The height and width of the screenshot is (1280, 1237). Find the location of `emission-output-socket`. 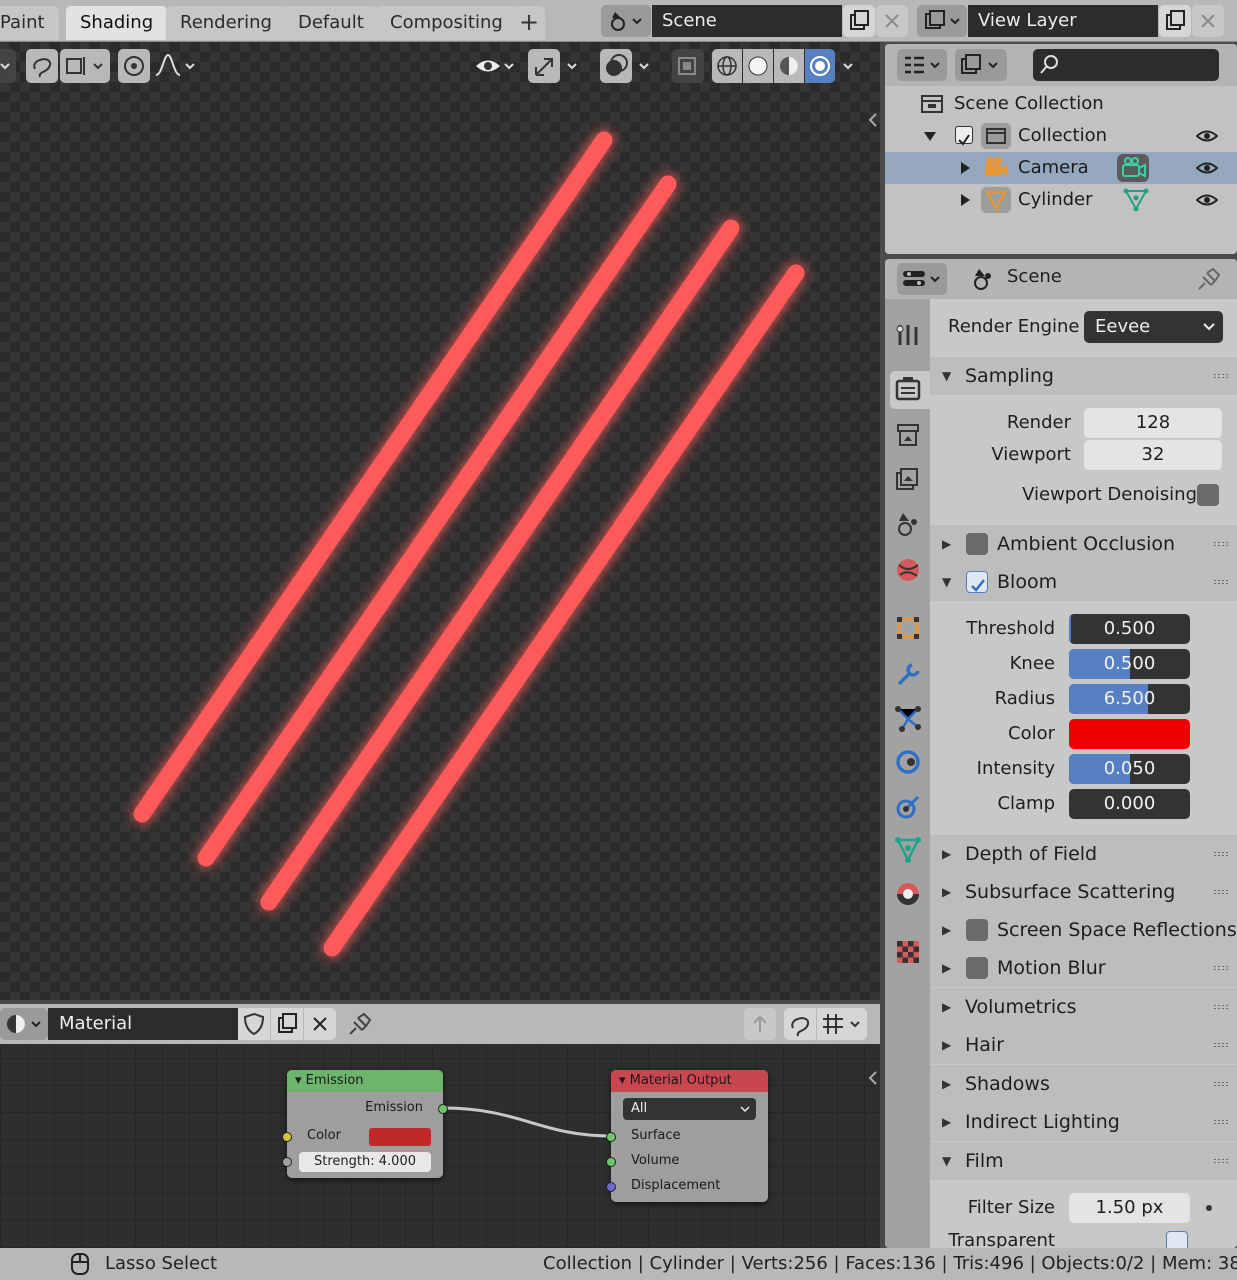

emission-output-socket is located at coordinates (443, 1109).